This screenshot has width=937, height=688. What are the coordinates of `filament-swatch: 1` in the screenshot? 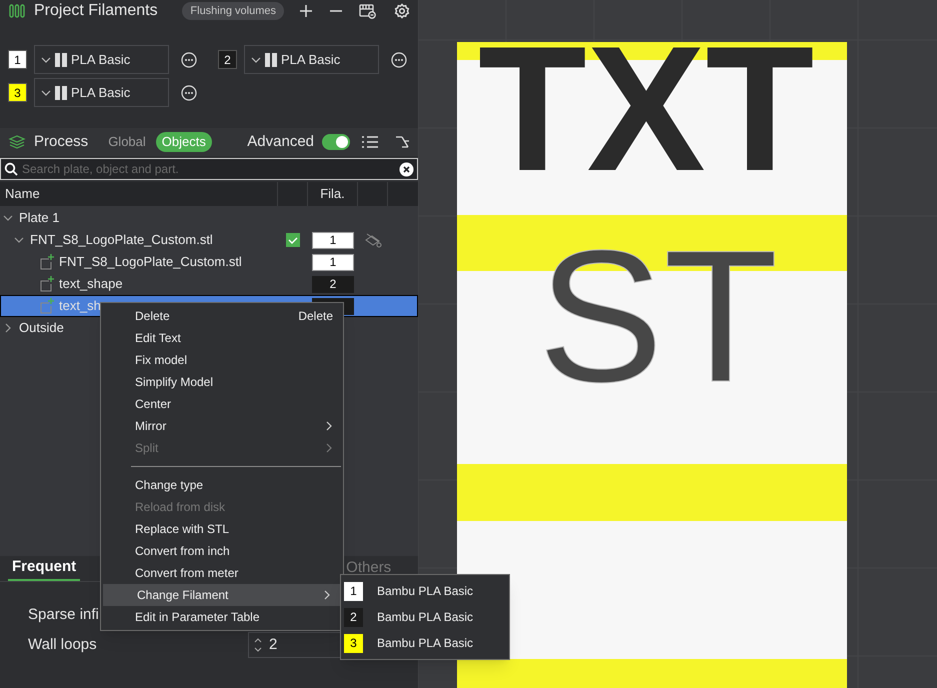 It's located at (353, 591).